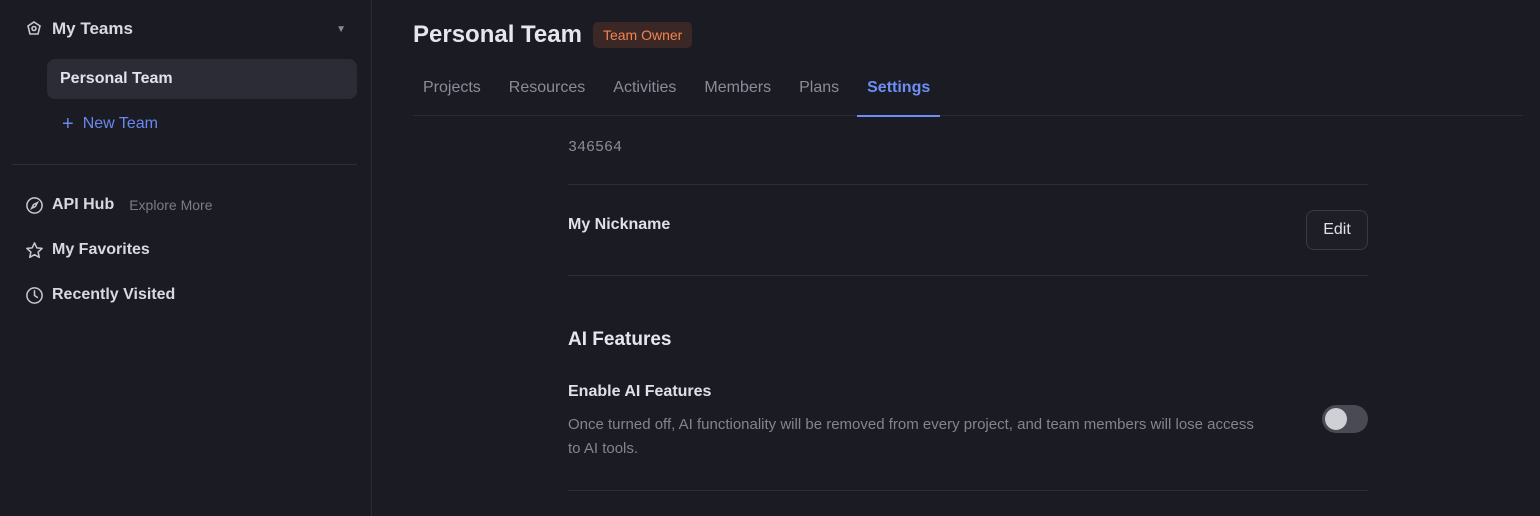  What do you see at coordinates (92, 28) in the screenshot?
I see `my-teams-label: My Teams` at bounding box center [92, 28].